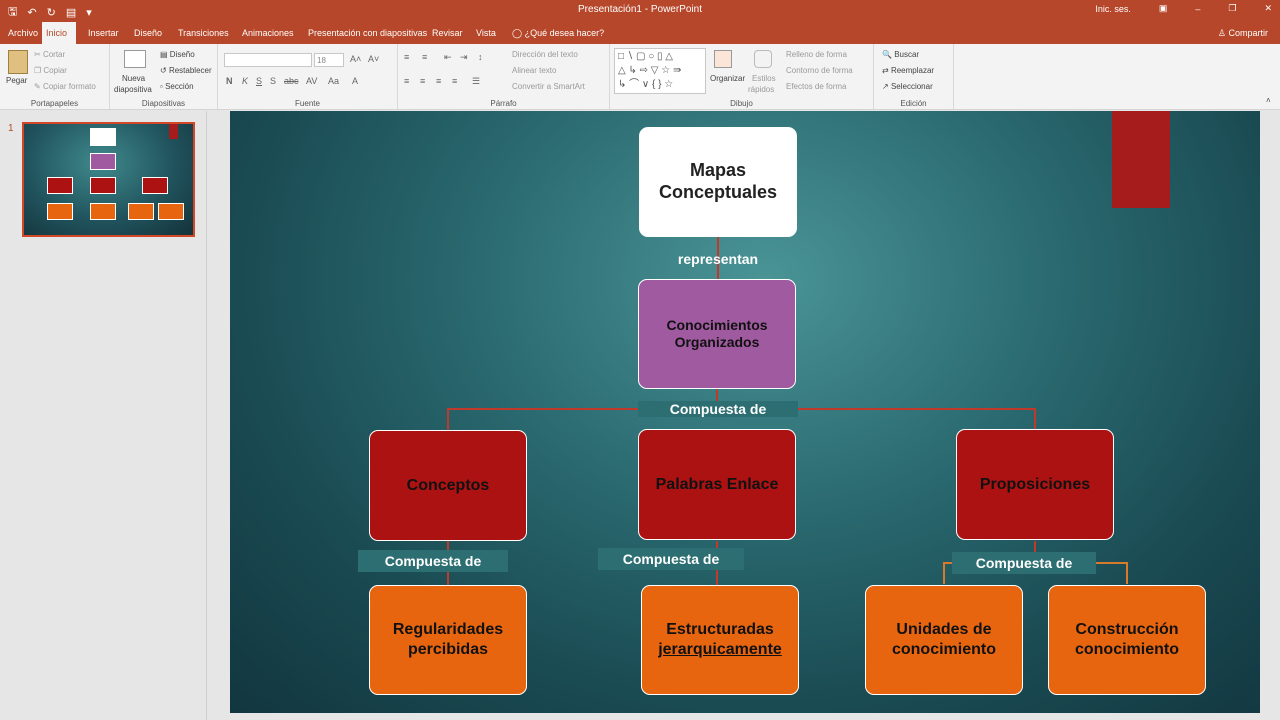  What do you see at coordinates (718, 170) in the screenshot?
I see `node-root-line1: Mapas` at bounding box center [718, 170].